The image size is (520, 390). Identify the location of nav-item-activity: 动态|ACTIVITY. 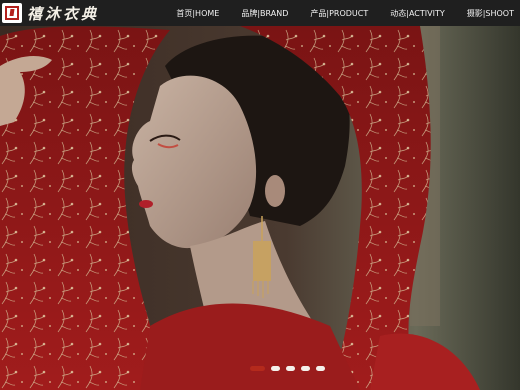
(417, 13).